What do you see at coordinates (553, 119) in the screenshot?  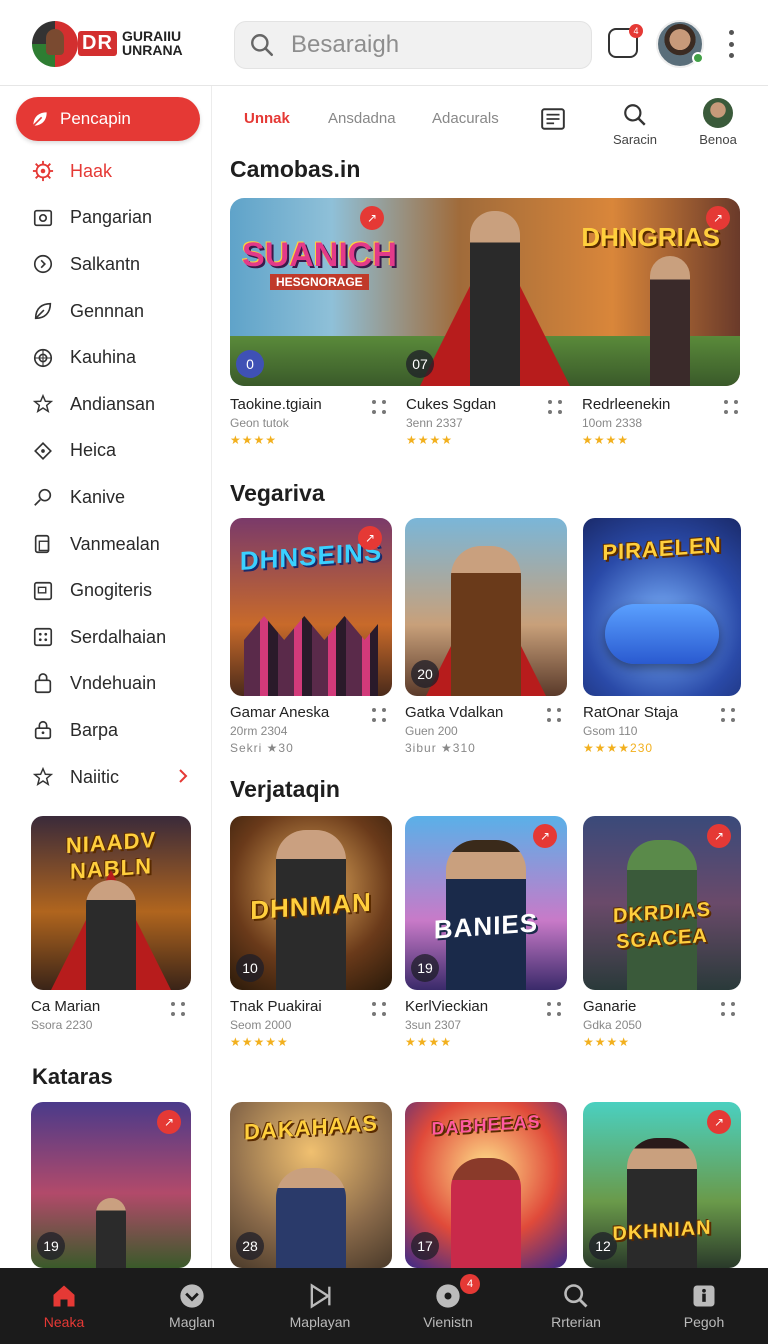 I see `list-icon` at bounding box center [553, 119].